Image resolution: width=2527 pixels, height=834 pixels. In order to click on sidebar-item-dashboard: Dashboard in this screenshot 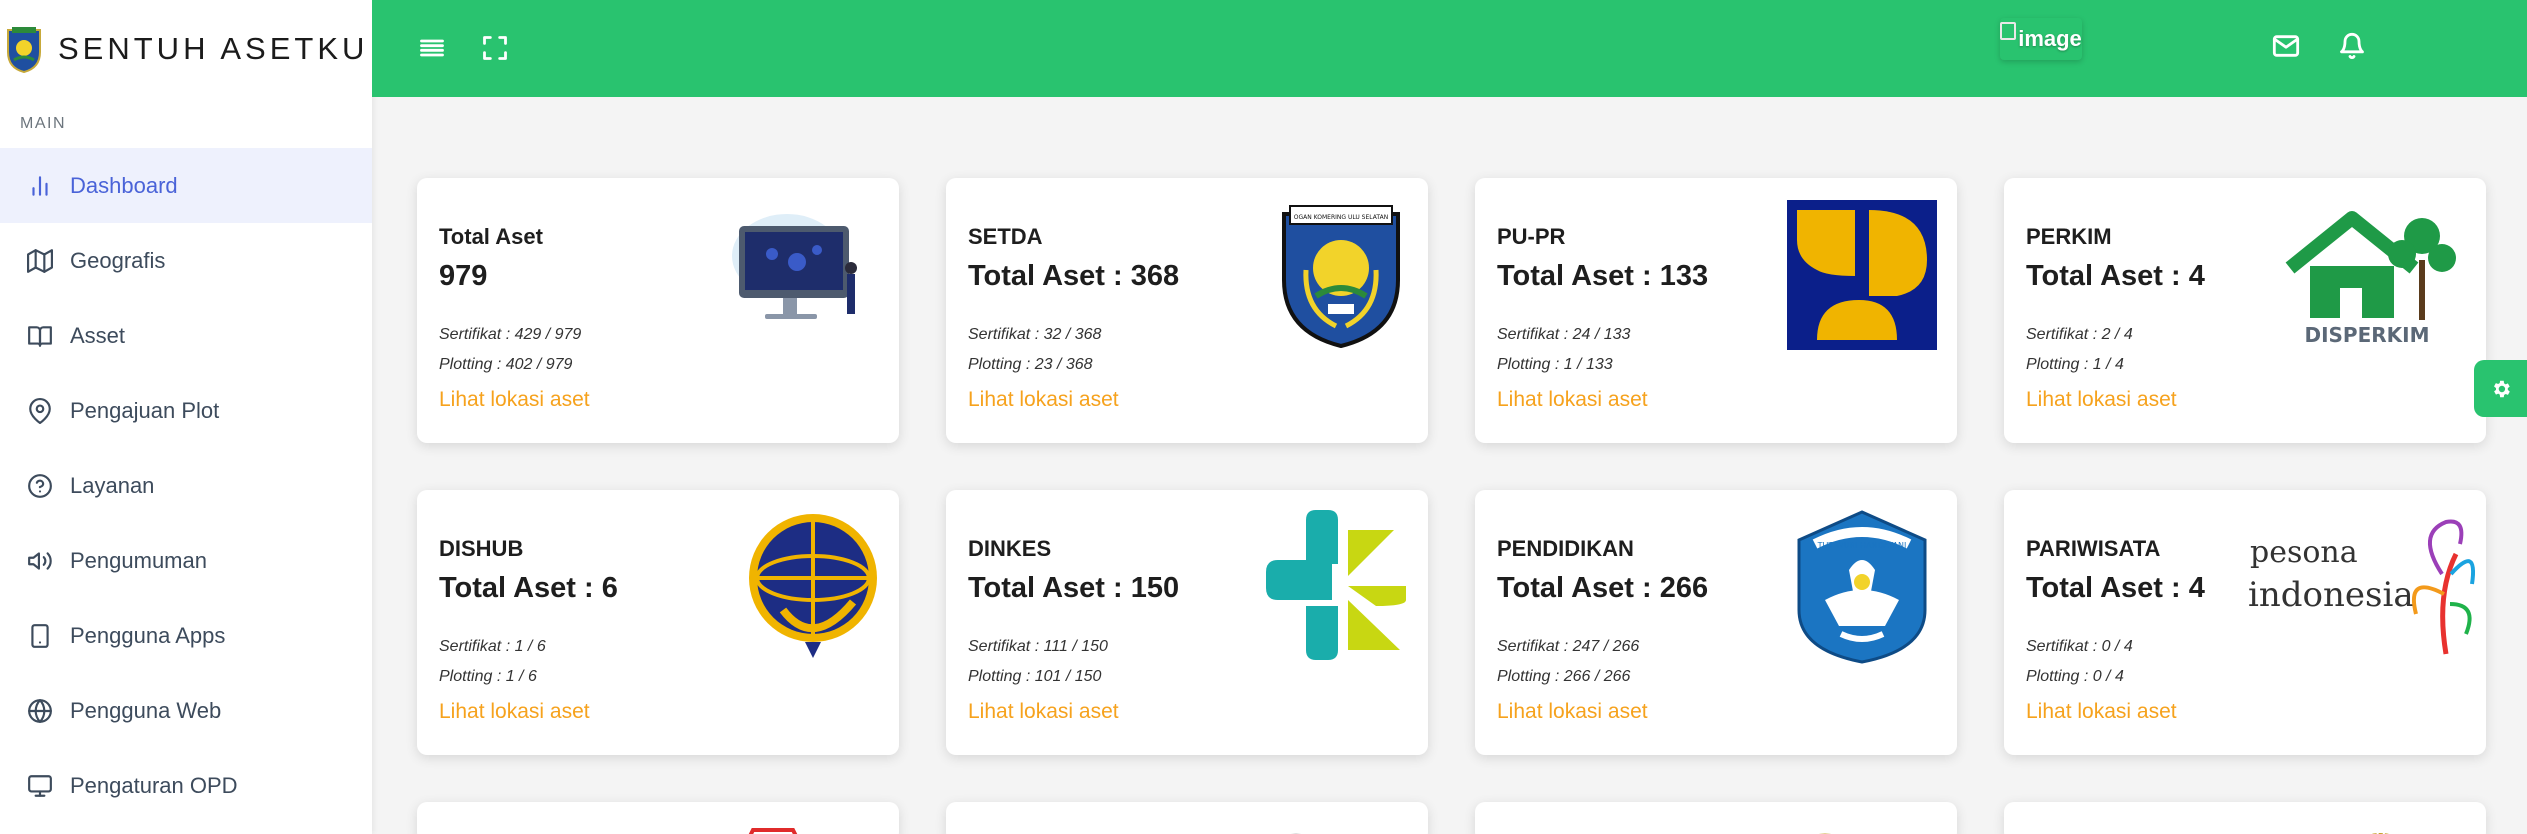, I will do `click(186, 185)`.